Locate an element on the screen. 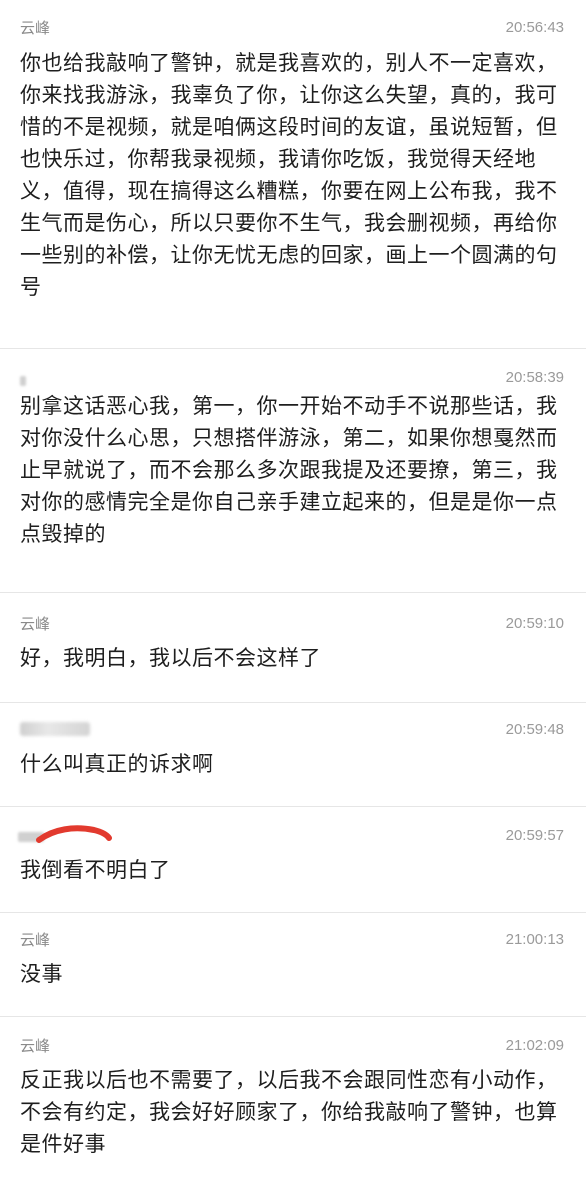  red-scribble-redaction is located at coordinates (74, 834).